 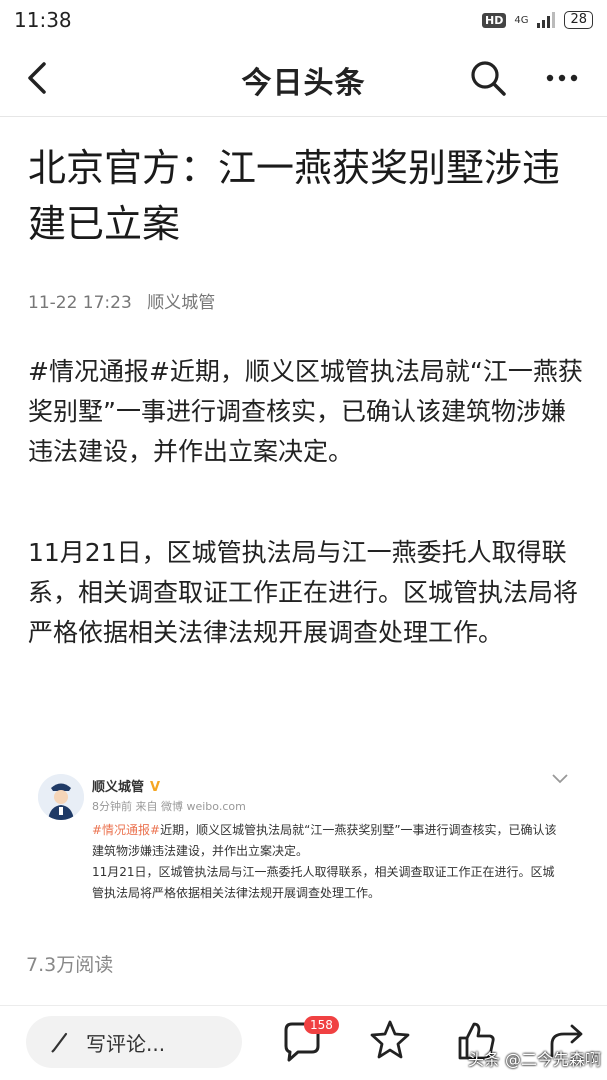 I want to click on avatar, so click(x=61, y=797).